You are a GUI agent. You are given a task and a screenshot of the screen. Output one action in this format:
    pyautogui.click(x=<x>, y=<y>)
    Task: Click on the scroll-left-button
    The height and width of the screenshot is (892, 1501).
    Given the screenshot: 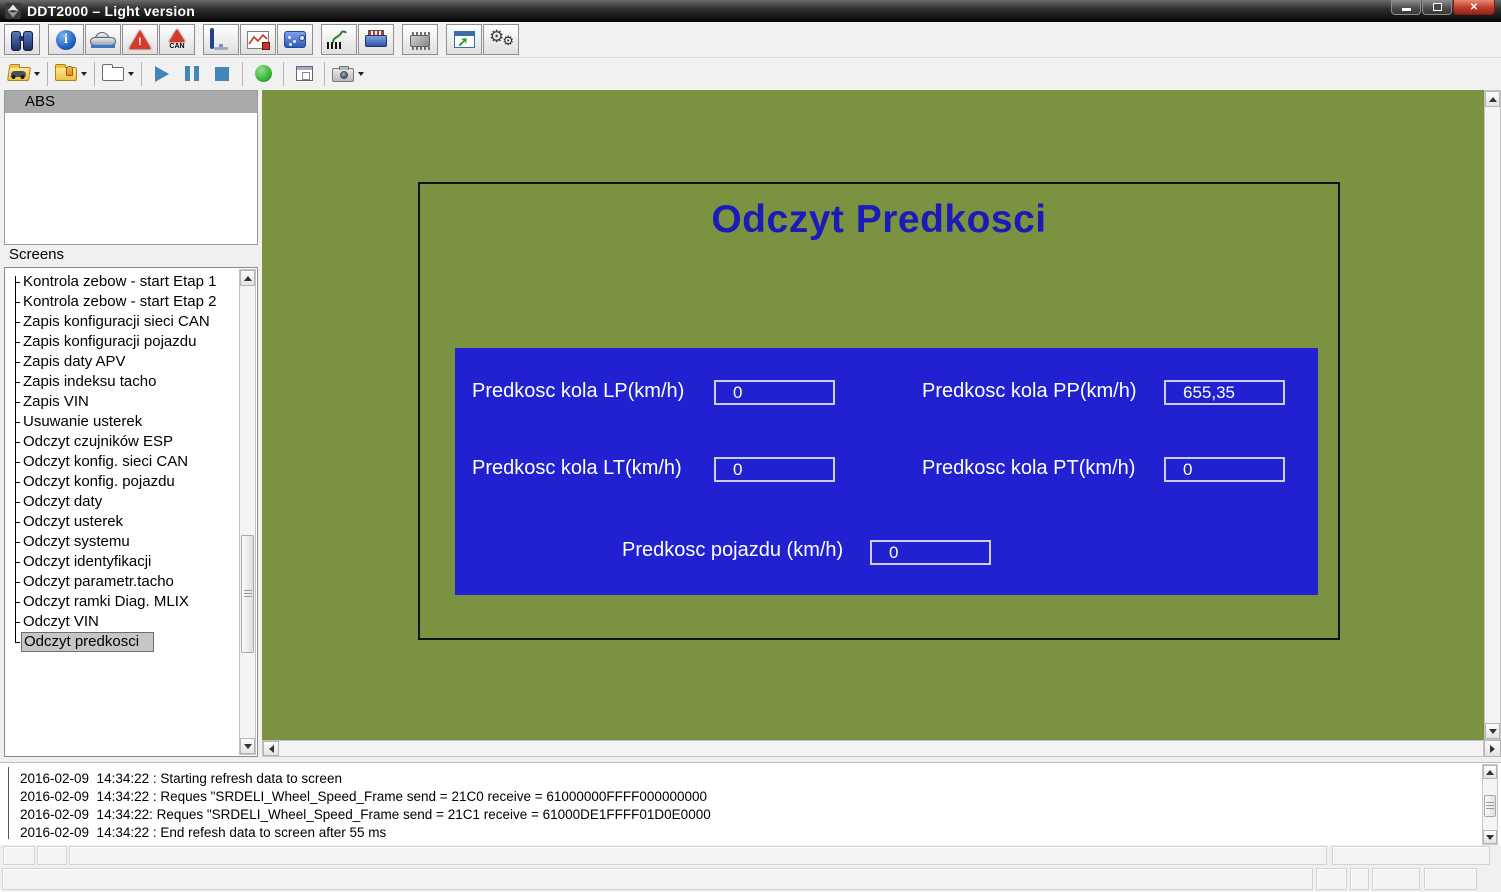 What is the action you would take?
    pyautogui.click(x=271, y=748)
    